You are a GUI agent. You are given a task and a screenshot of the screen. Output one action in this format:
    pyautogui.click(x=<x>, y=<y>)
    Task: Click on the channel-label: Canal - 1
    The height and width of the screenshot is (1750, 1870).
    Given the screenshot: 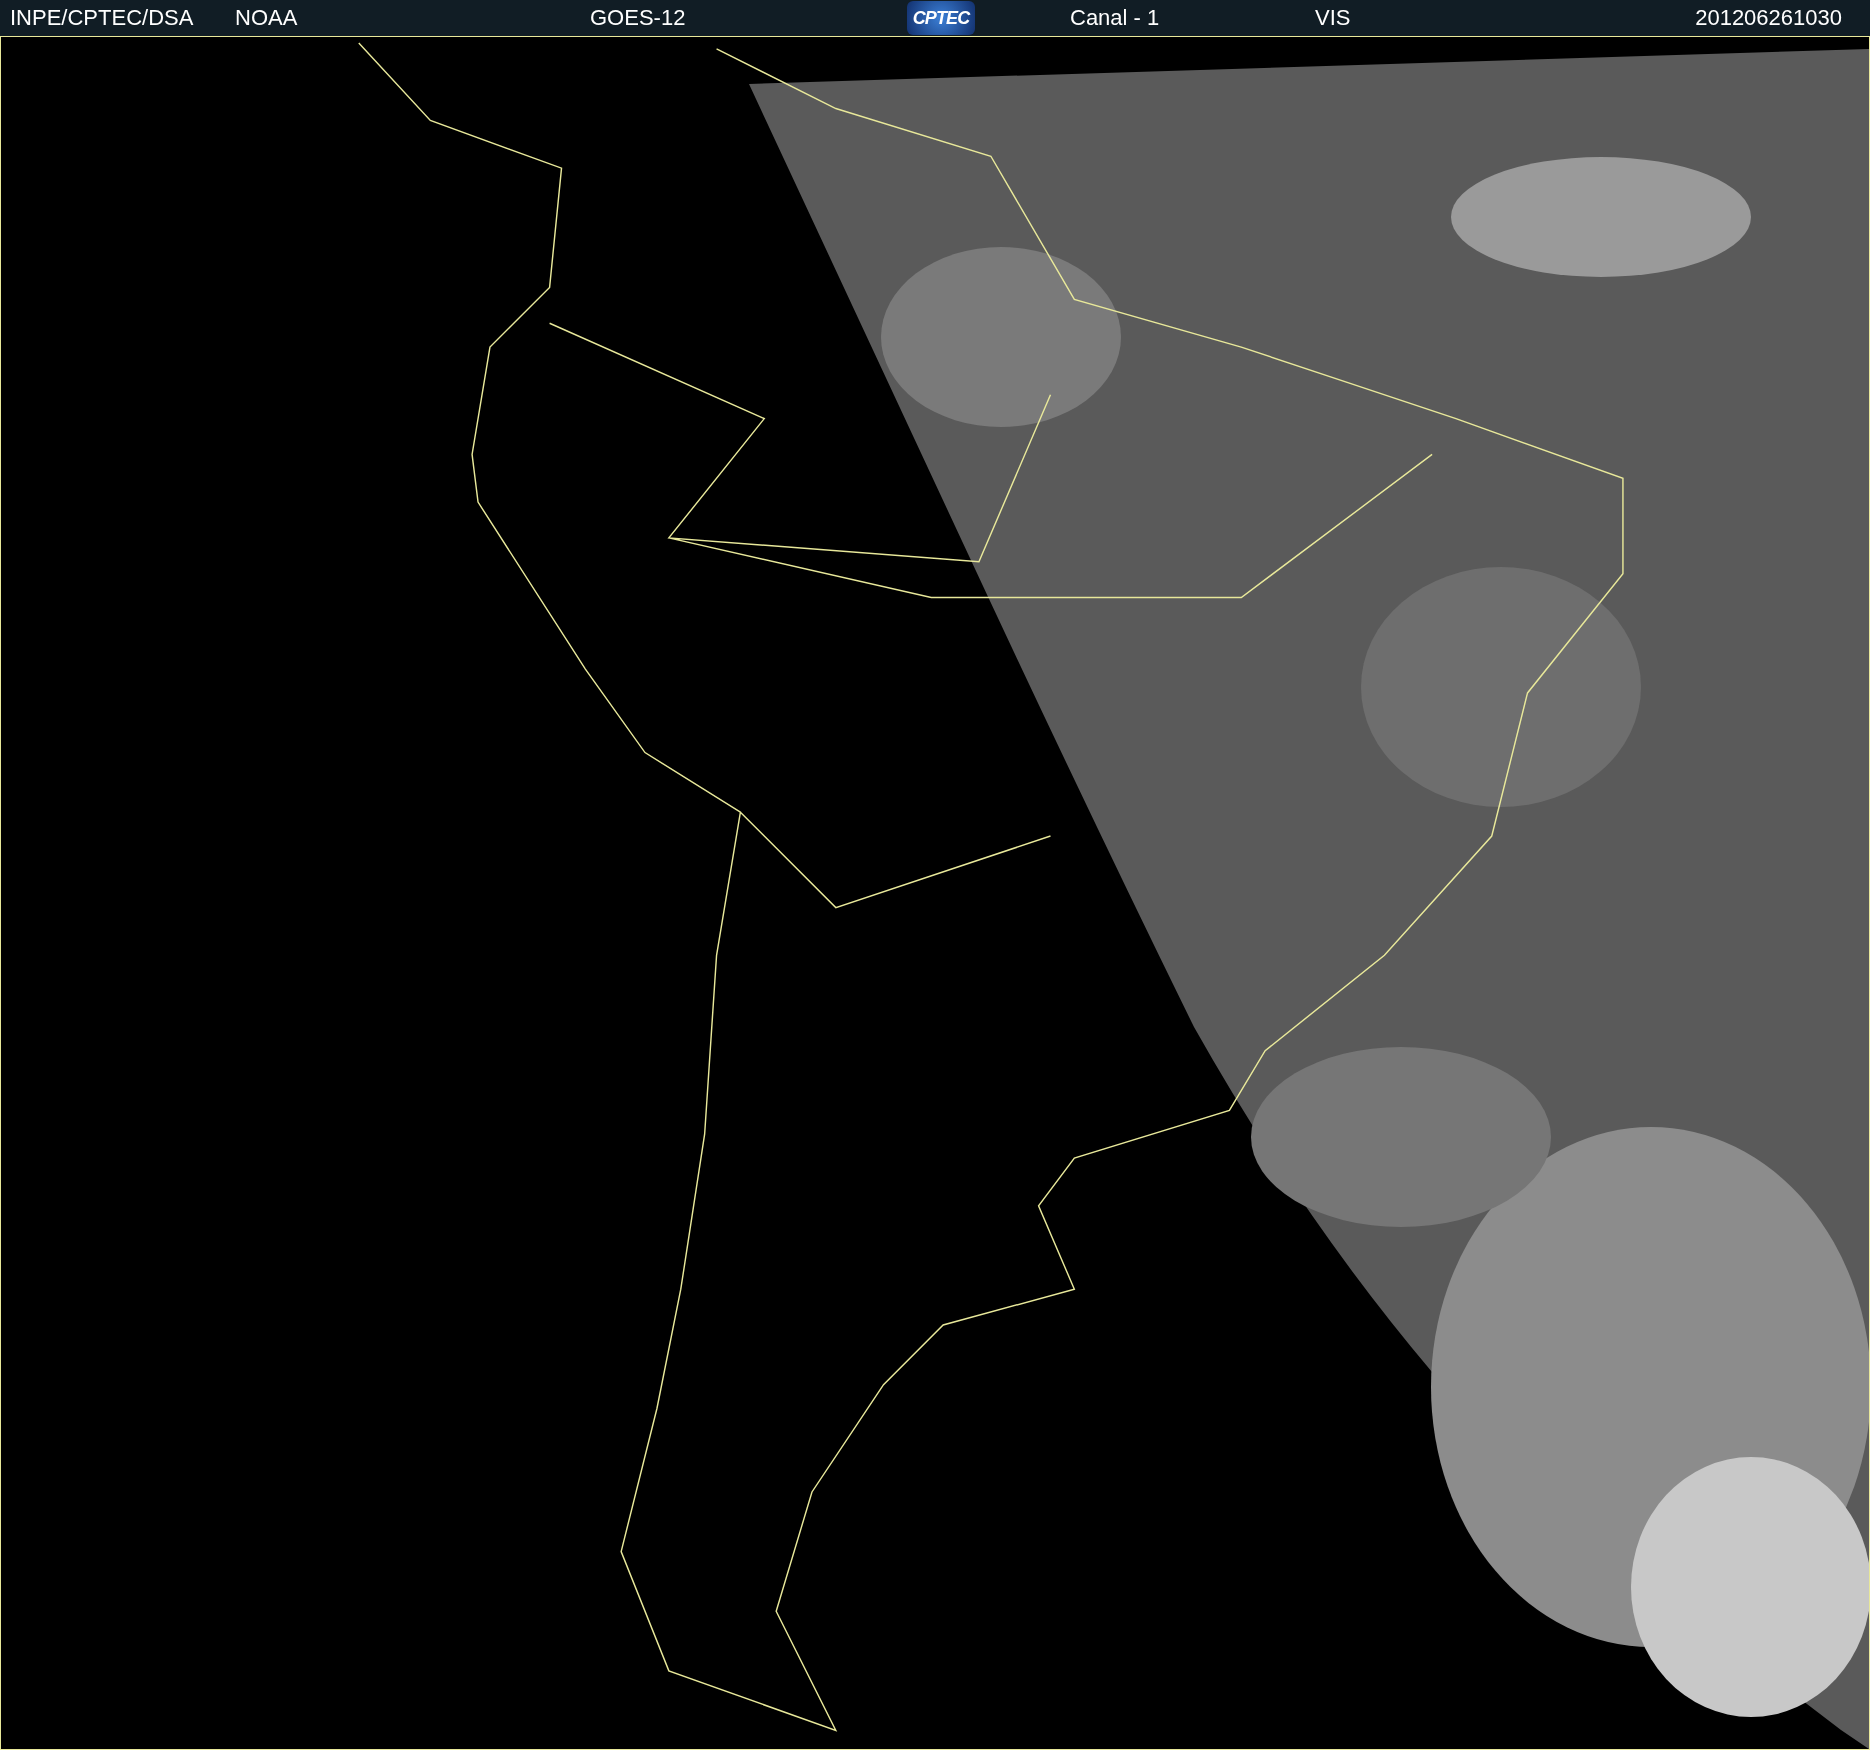 What is the action you would take?
    pyautogui.click(x=1115, y=17)
    